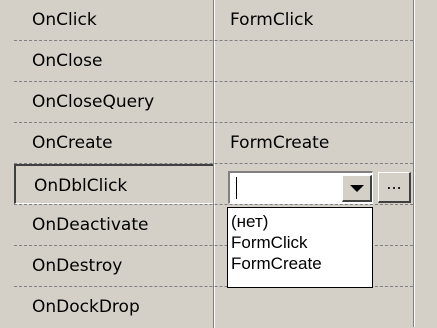 The height and width of the screenshot is (328, 437). I want to click on handler-edit-field, so click(300, 187).